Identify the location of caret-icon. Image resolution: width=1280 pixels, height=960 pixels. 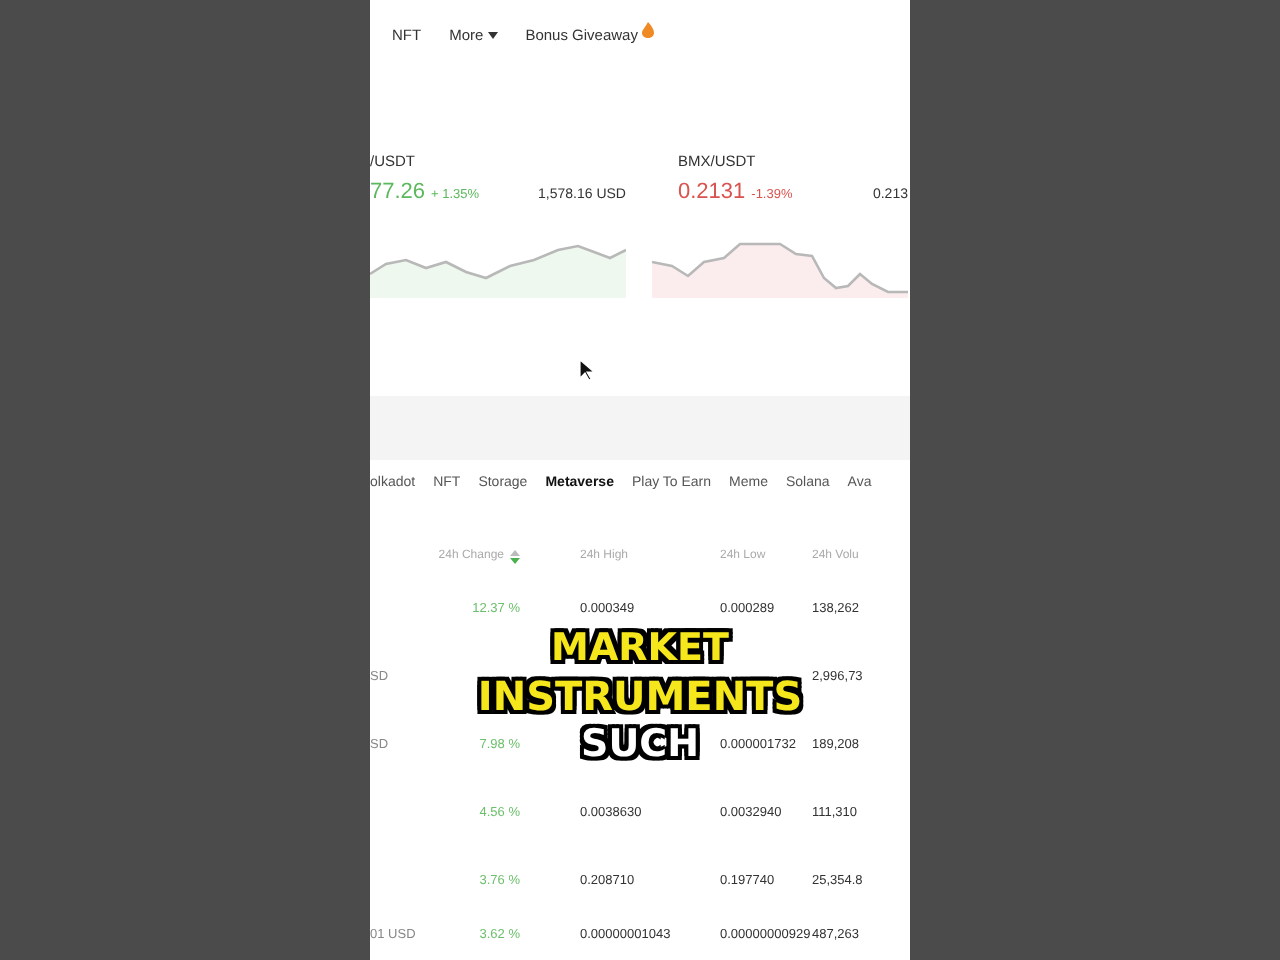
(492, 36).